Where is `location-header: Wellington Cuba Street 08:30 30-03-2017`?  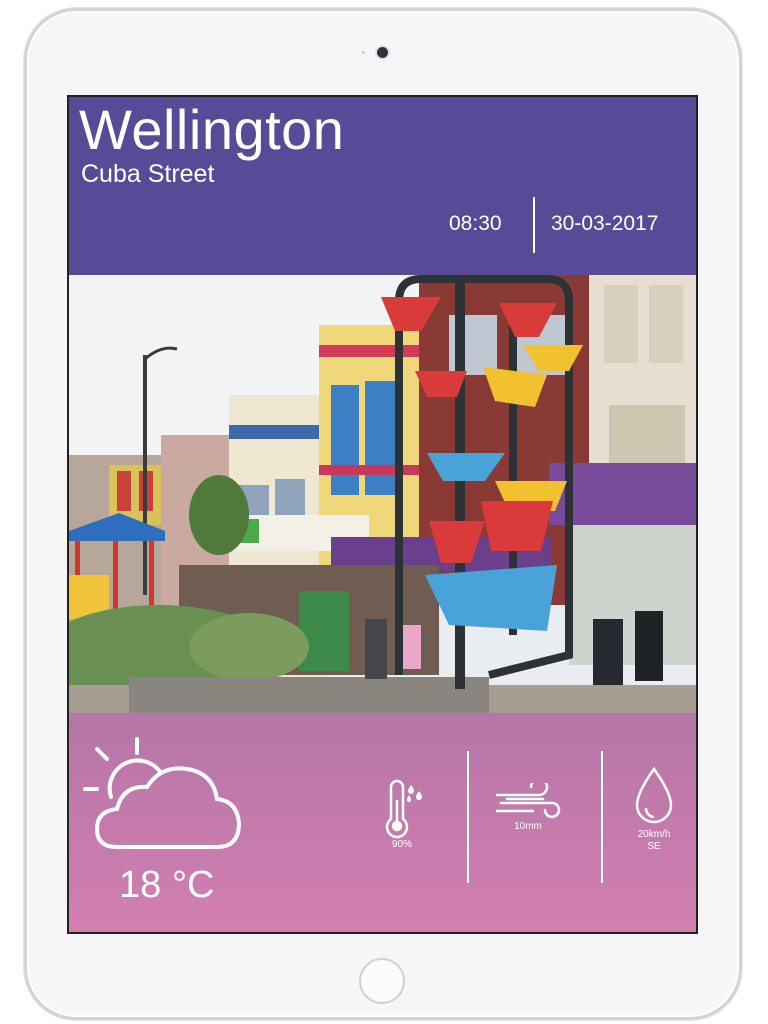
location-header: Wellington Cuba Street 08:30 30-03-2017 is located at coordinates (382, 186).